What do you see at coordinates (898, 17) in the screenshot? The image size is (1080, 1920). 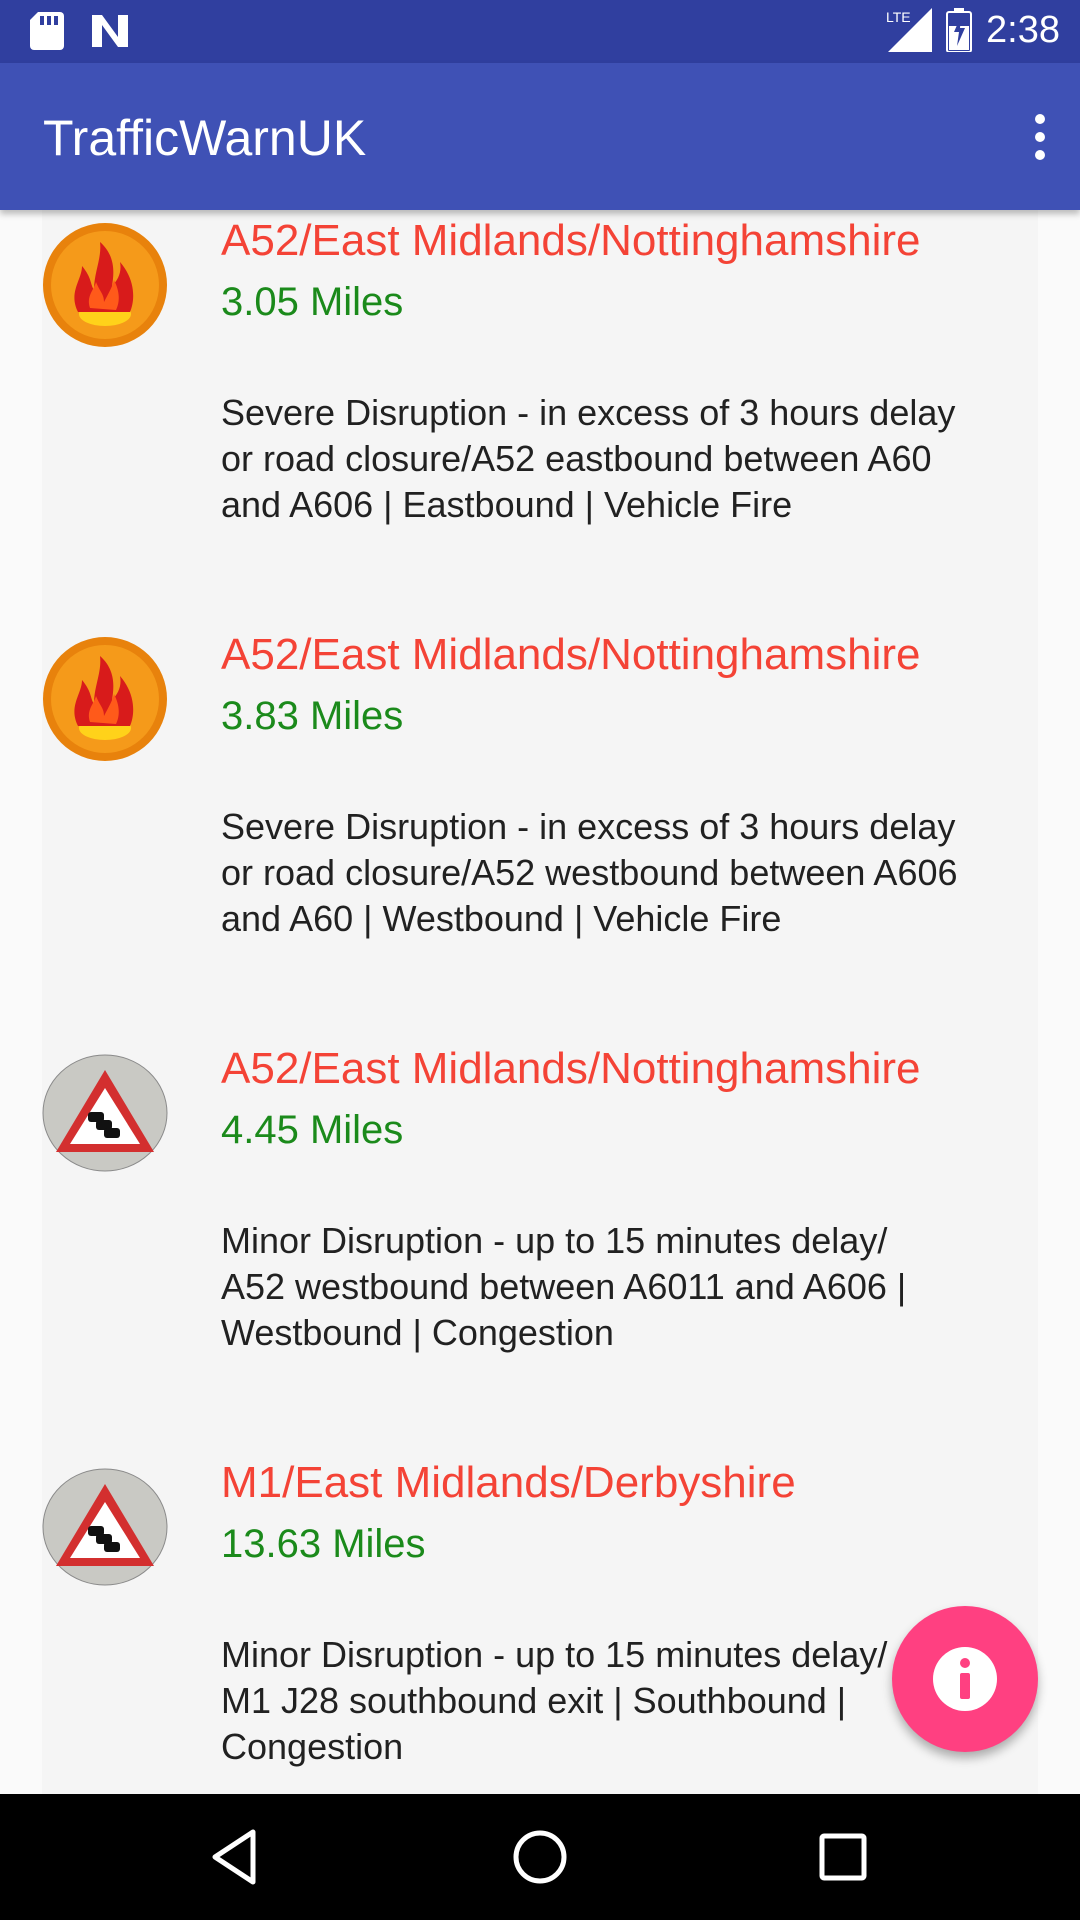 I see `svg-text: LTE` at bounding box center [898, 17].